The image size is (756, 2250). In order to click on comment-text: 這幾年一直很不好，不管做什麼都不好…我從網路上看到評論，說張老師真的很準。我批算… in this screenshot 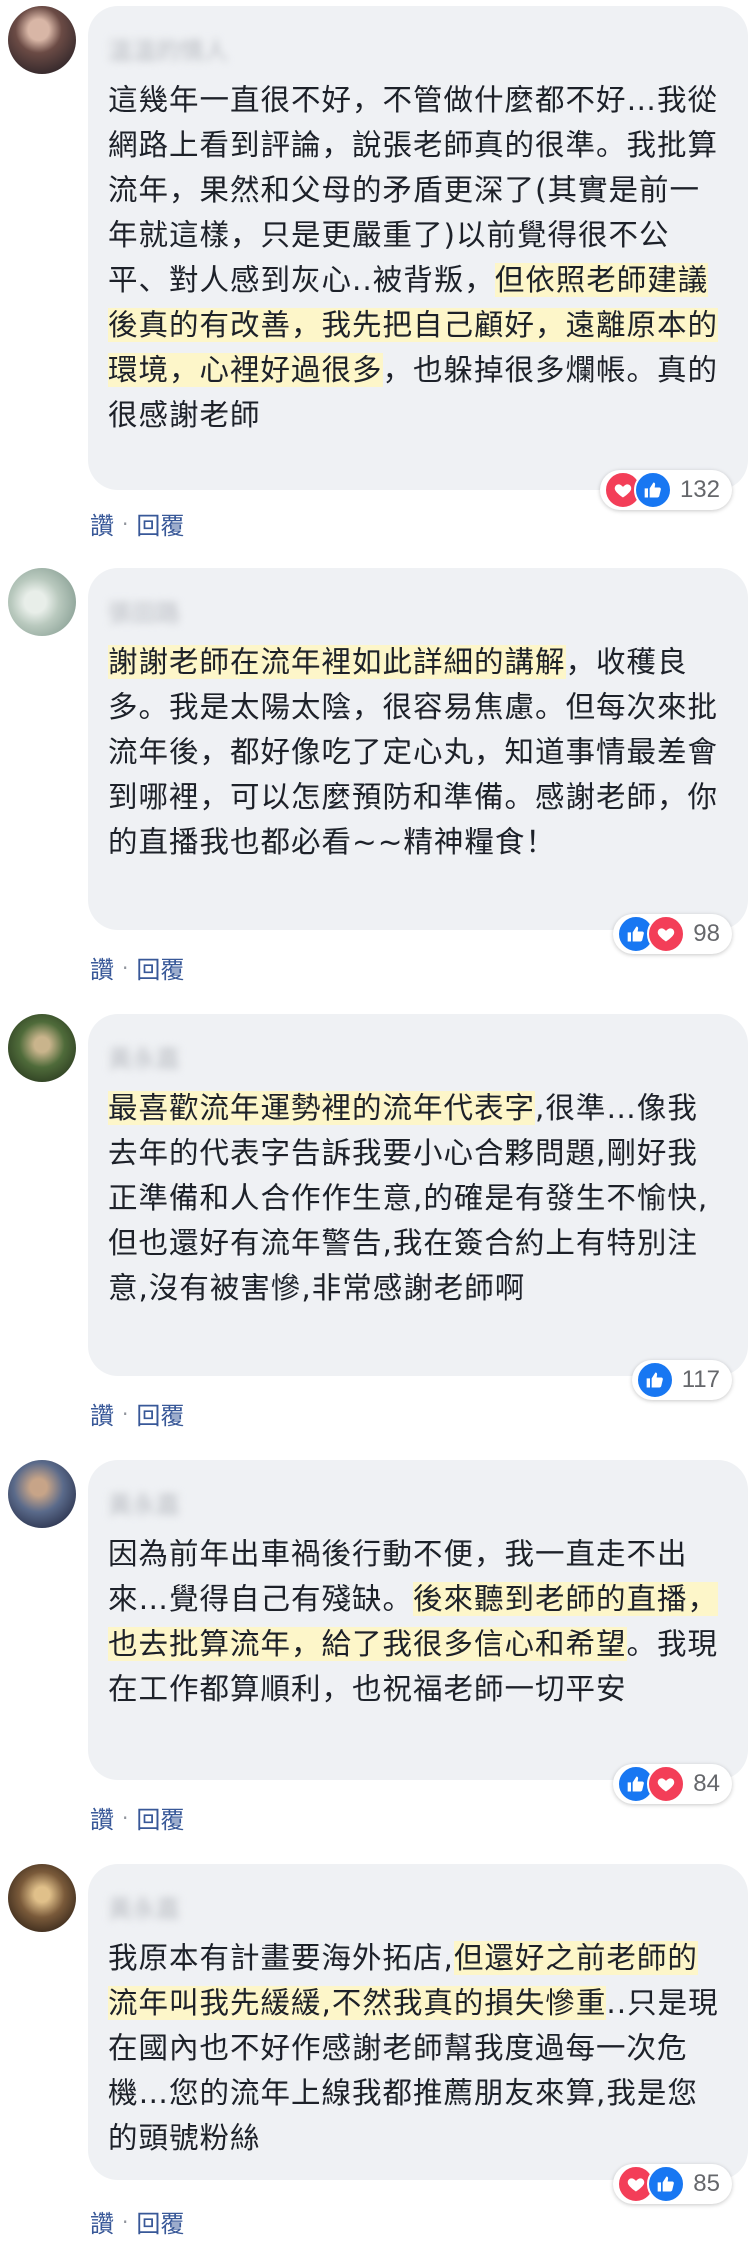, I will do `click(417, 258)`.